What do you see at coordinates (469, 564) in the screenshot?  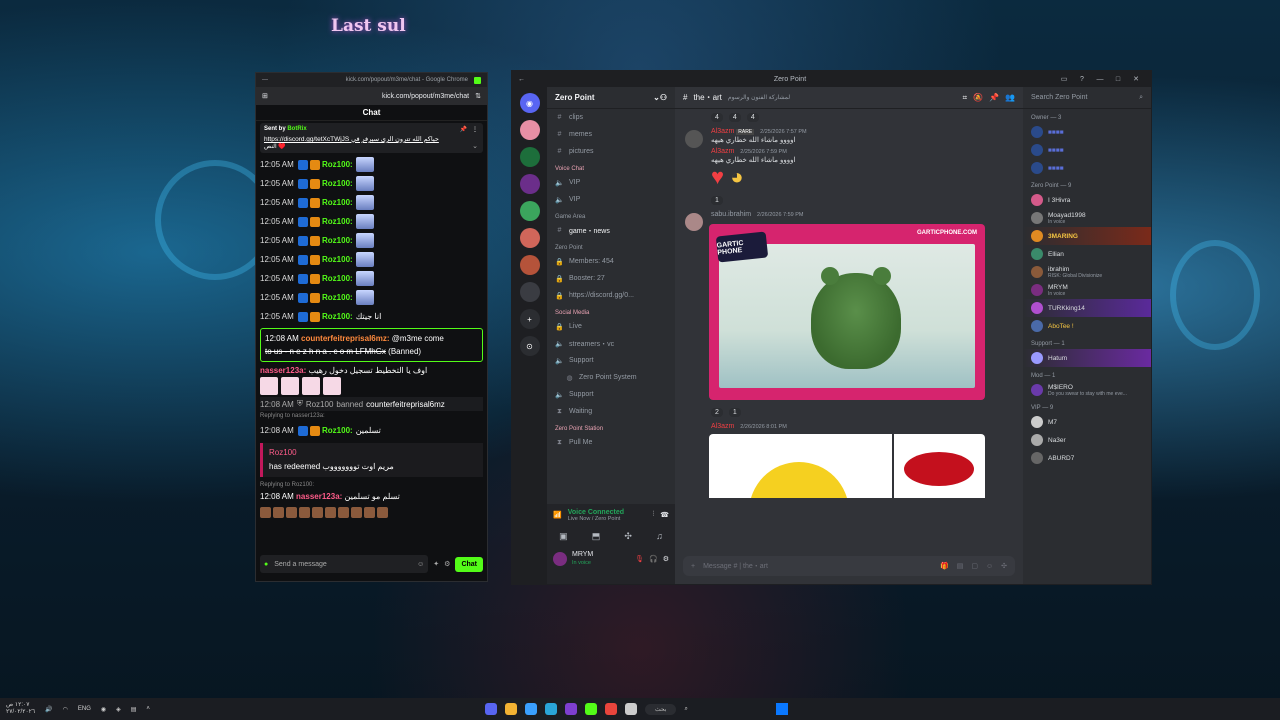 I see `chat-send-button: Chat` at bounding box center [469, 564].